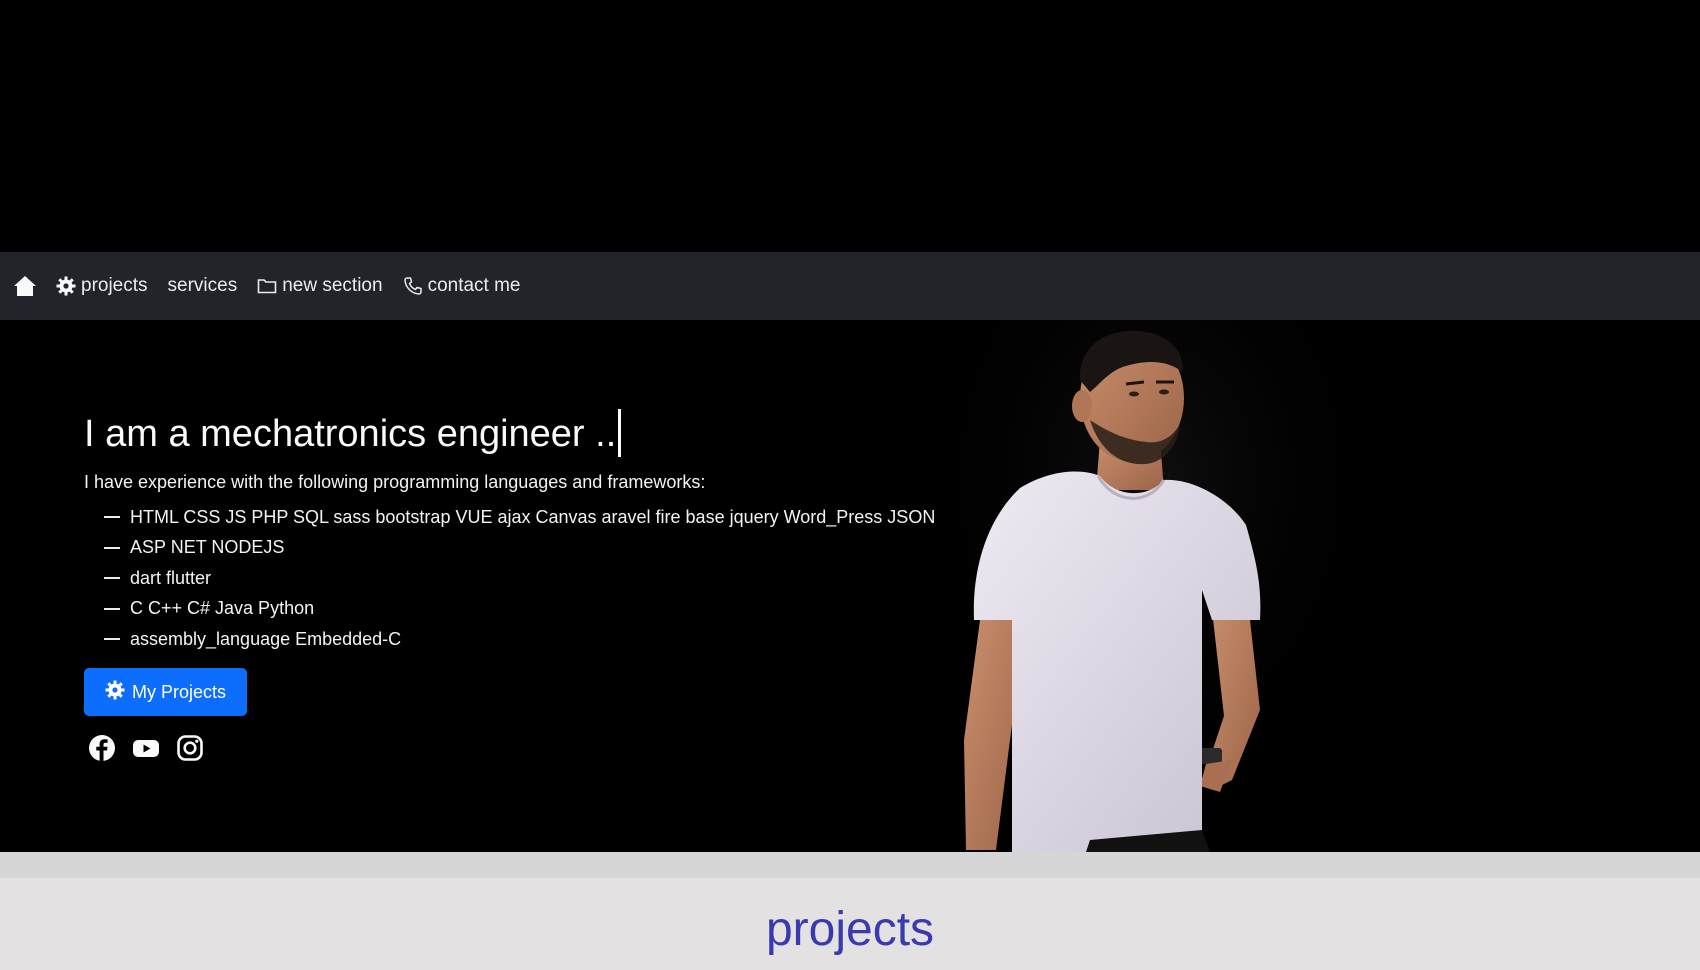 The image size is (1700, 970). I want to click on instagram-icon, so click(190, 748).